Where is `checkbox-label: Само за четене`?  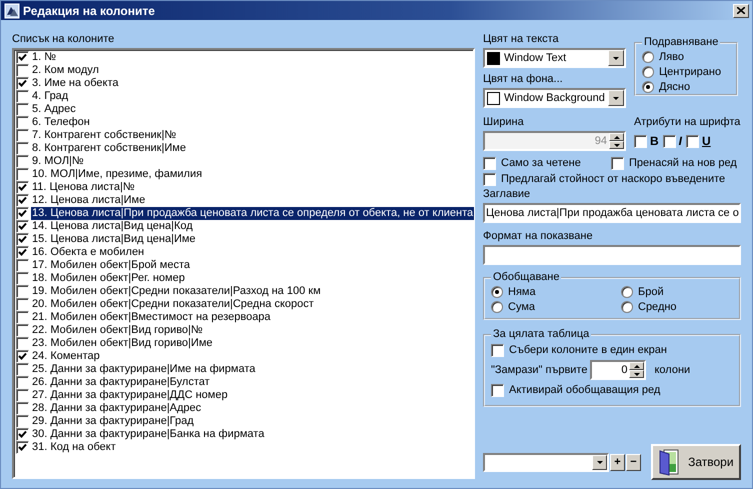
checkbox-label: Само за четене is located at coordinates (541, 163).